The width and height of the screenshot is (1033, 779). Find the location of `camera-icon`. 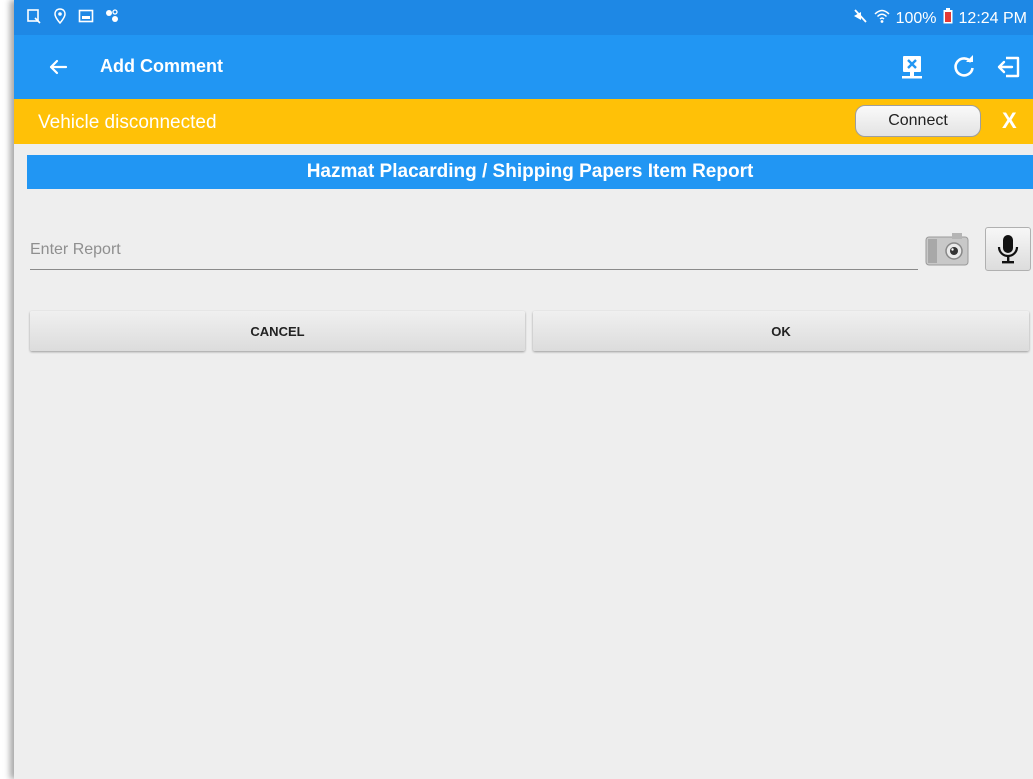

camera-icon is located at coordinates (947, 249).